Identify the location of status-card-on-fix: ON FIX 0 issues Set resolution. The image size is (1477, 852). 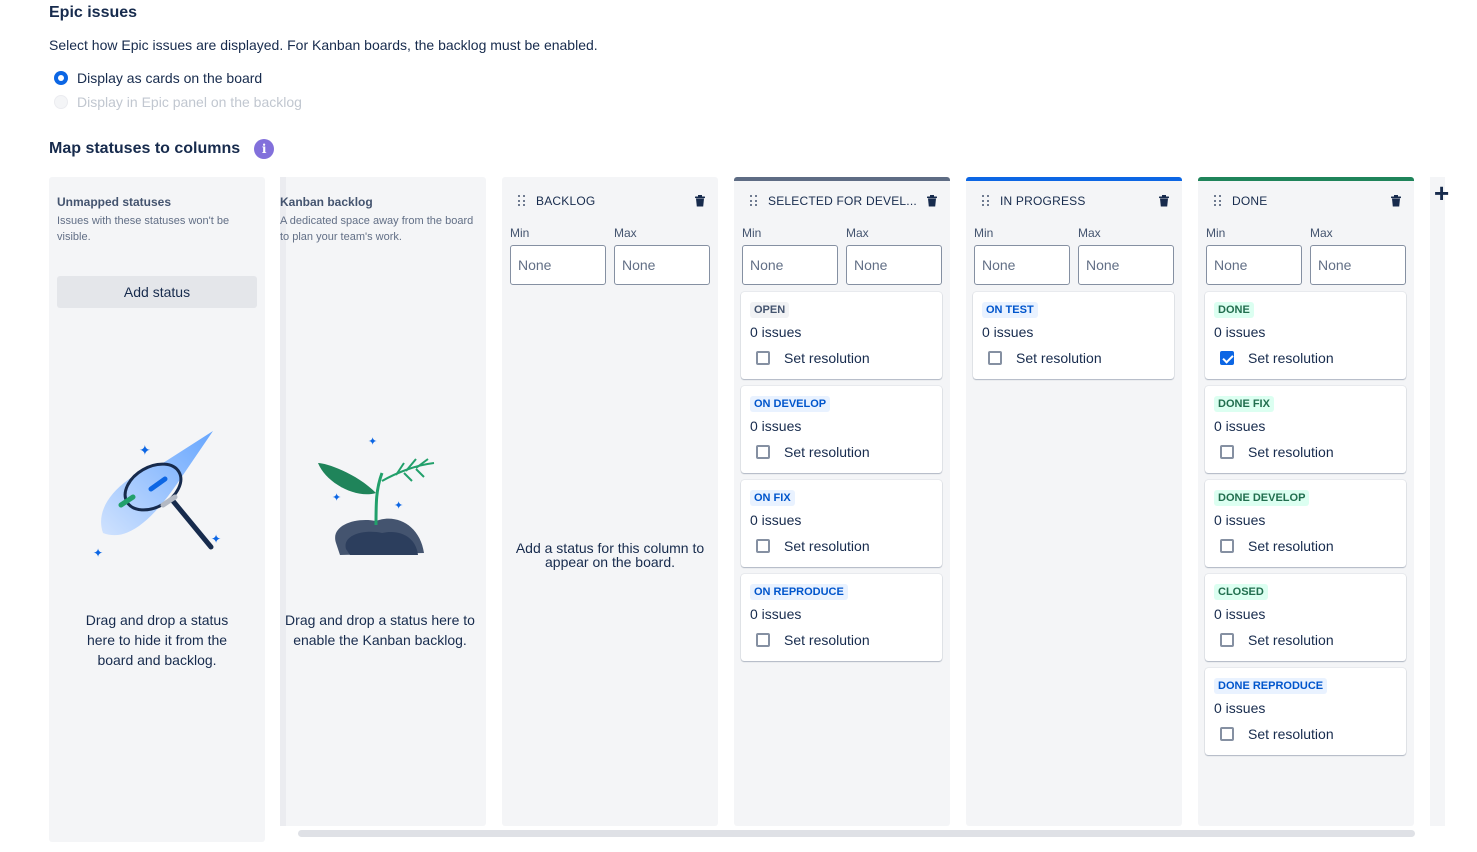
(841, 523).